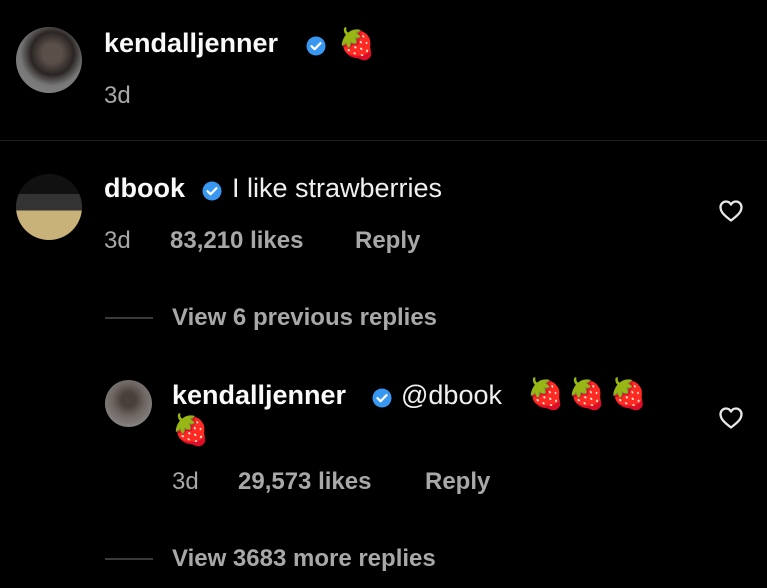 Image resolution: width=767 pixels, height=588 pixels. What do you see at coordinates (383, 140) in the screenshot?
I see `divider` at bounding box center [383, 140].